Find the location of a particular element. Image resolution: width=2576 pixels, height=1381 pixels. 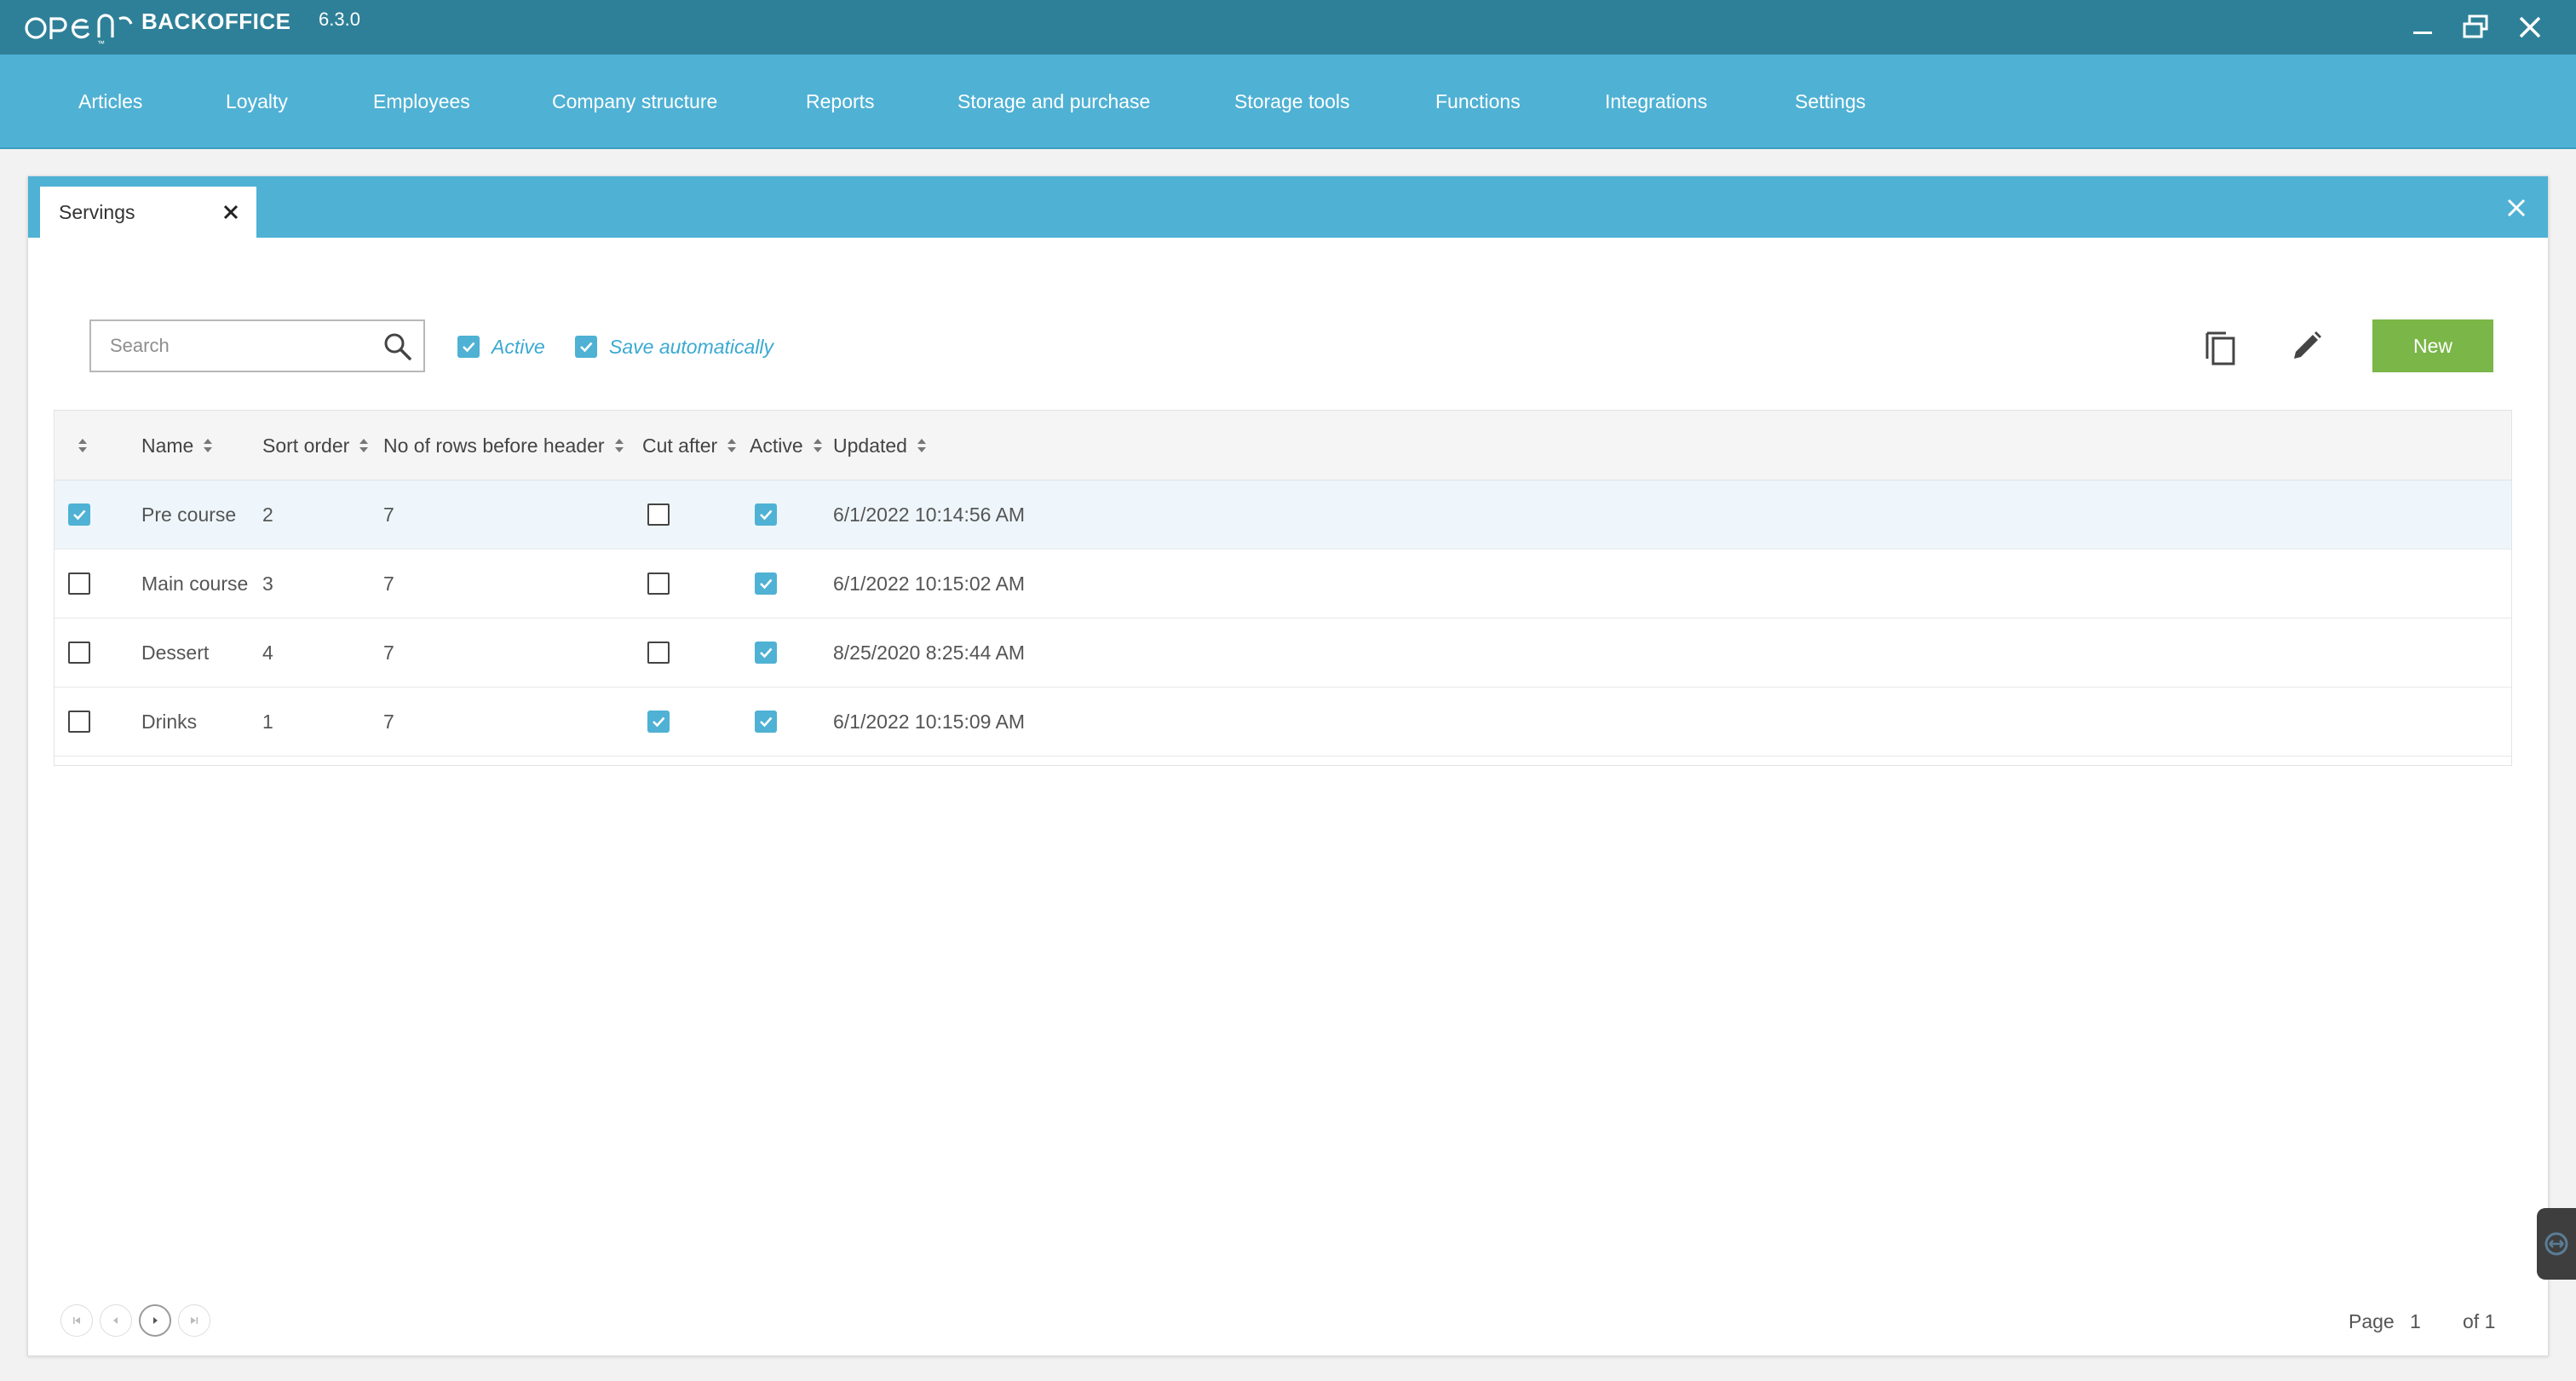

menu-item-loyalty: Loyalty is located at coordinates (257, 102).